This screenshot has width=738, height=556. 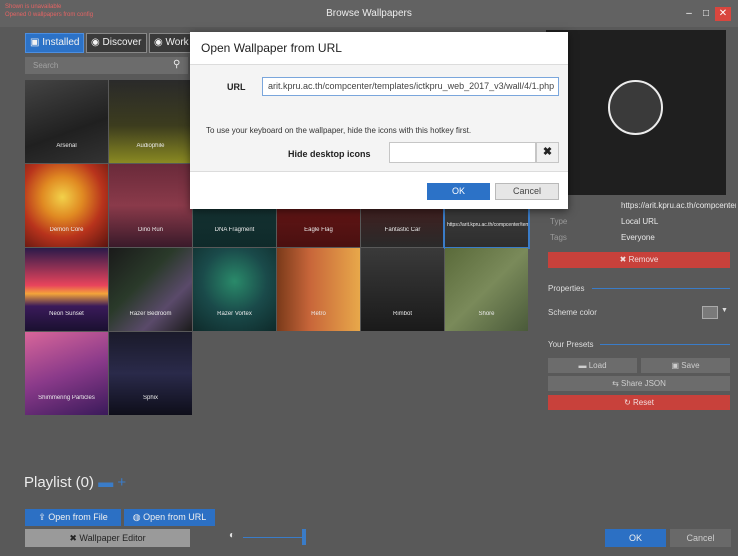 What do you see at coordinates (66, 121) in the screenshot?
I see `wallpaper-thumb: Arsenal` at bounding box center [66, 121].